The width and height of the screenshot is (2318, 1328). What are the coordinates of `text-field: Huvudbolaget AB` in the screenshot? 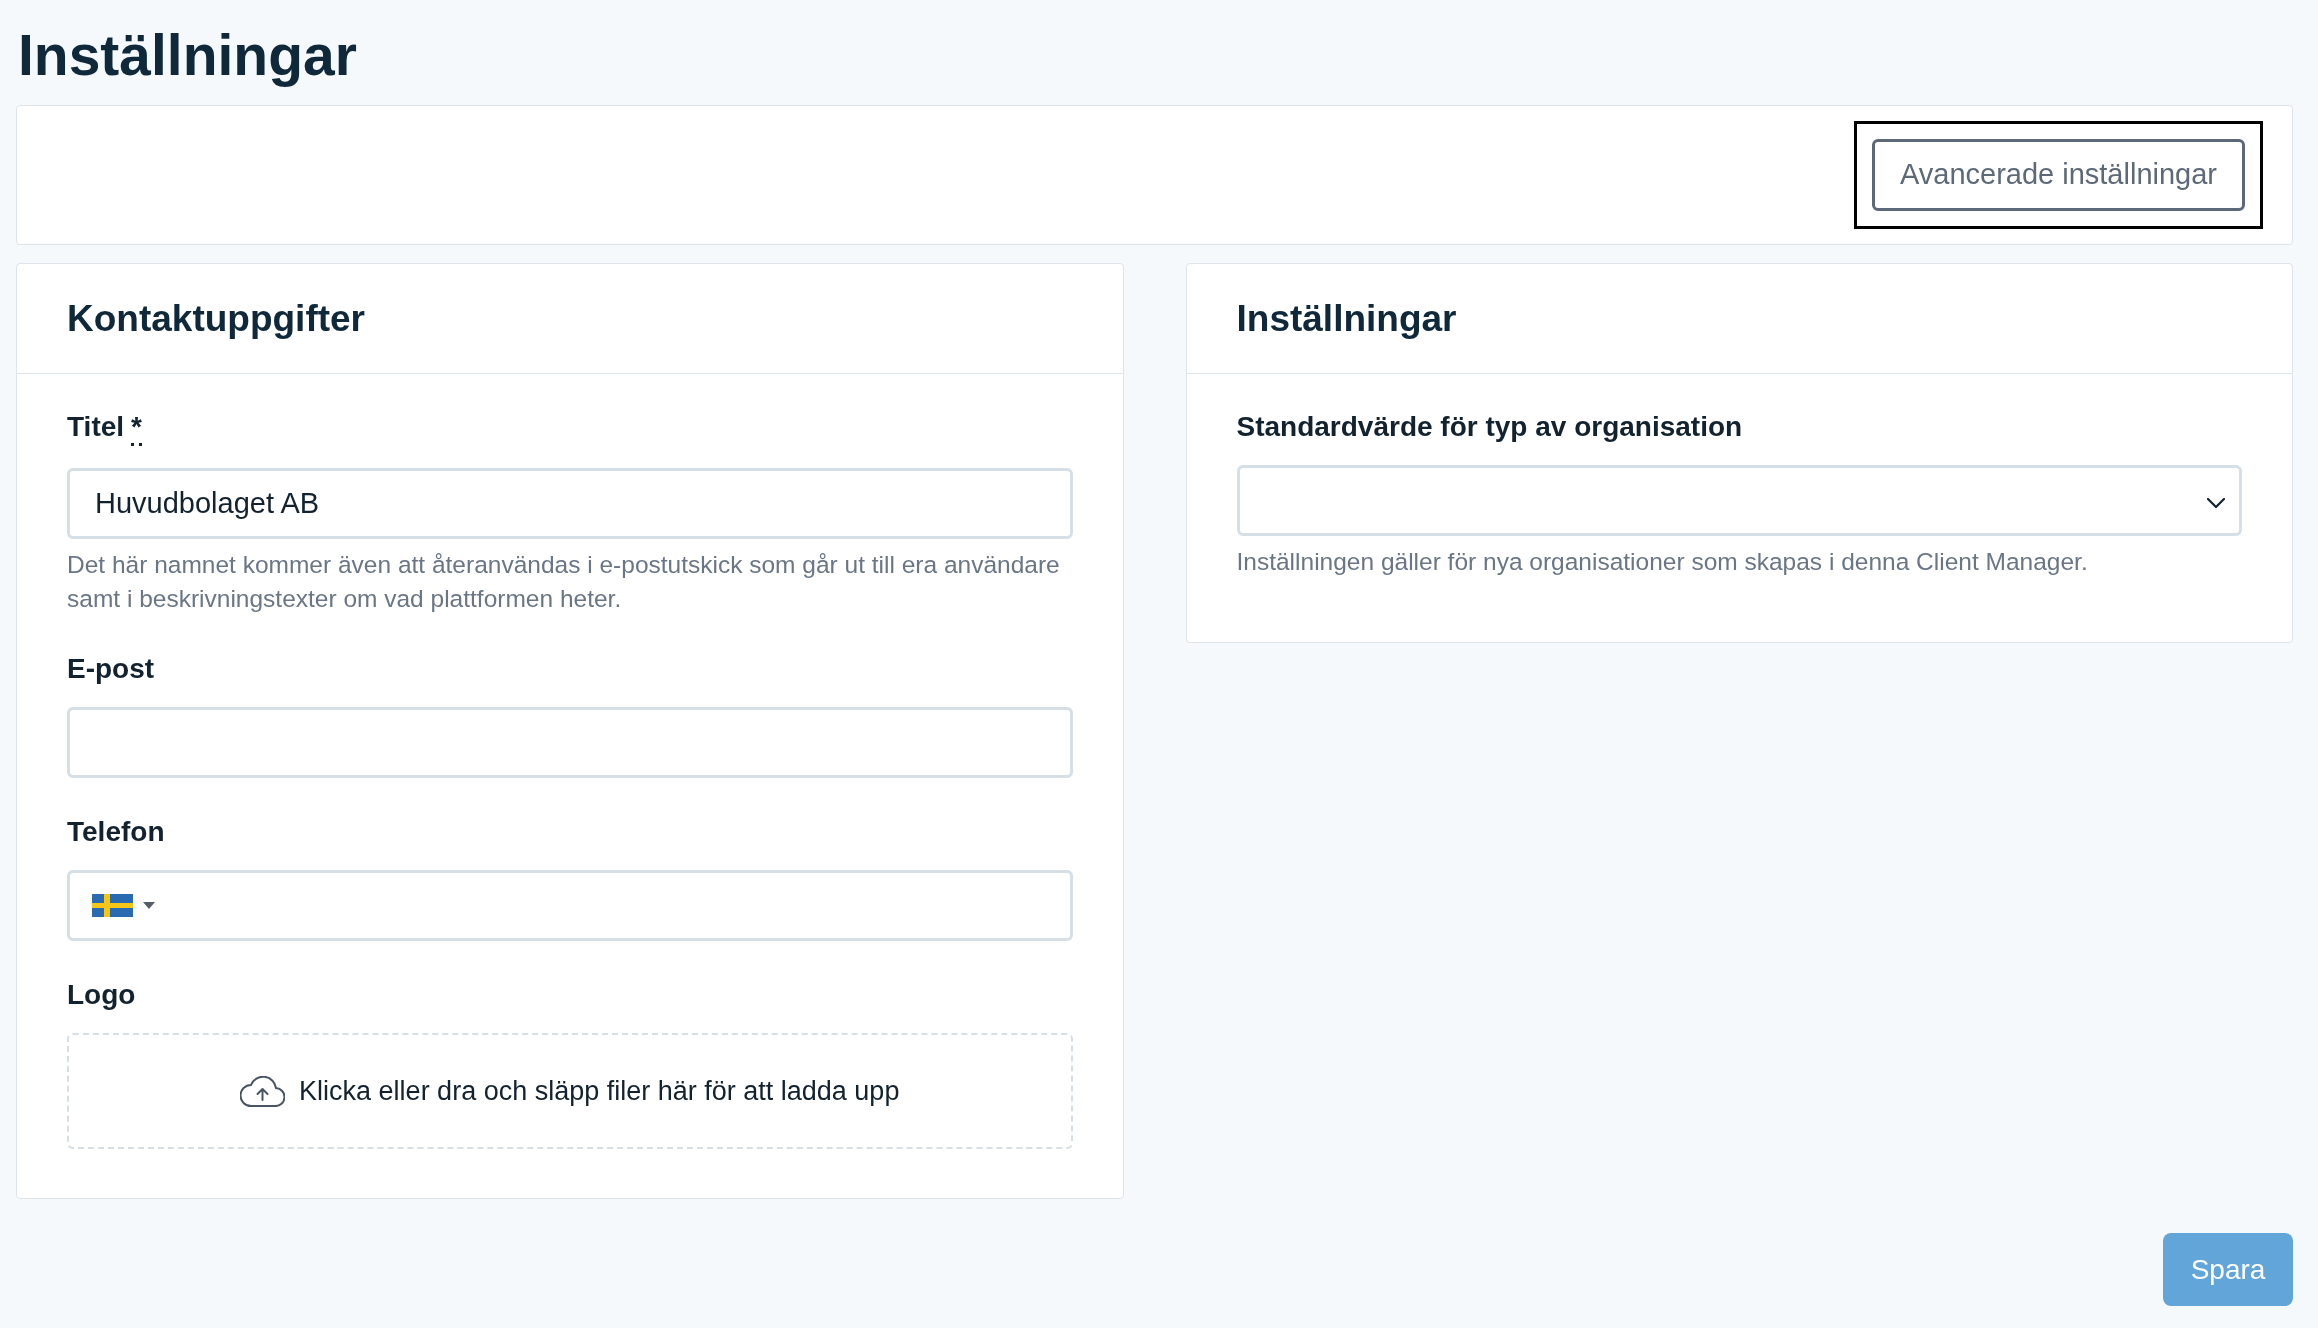 It's located at (570, 503).